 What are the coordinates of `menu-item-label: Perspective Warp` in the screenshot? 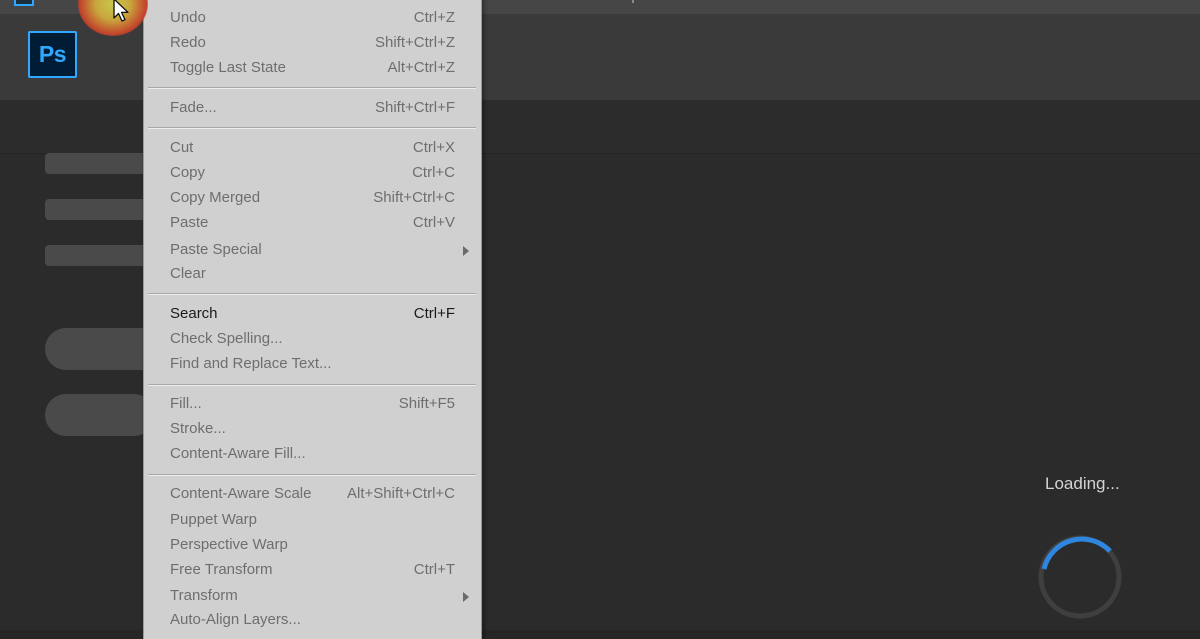 It's located at (229, 544).